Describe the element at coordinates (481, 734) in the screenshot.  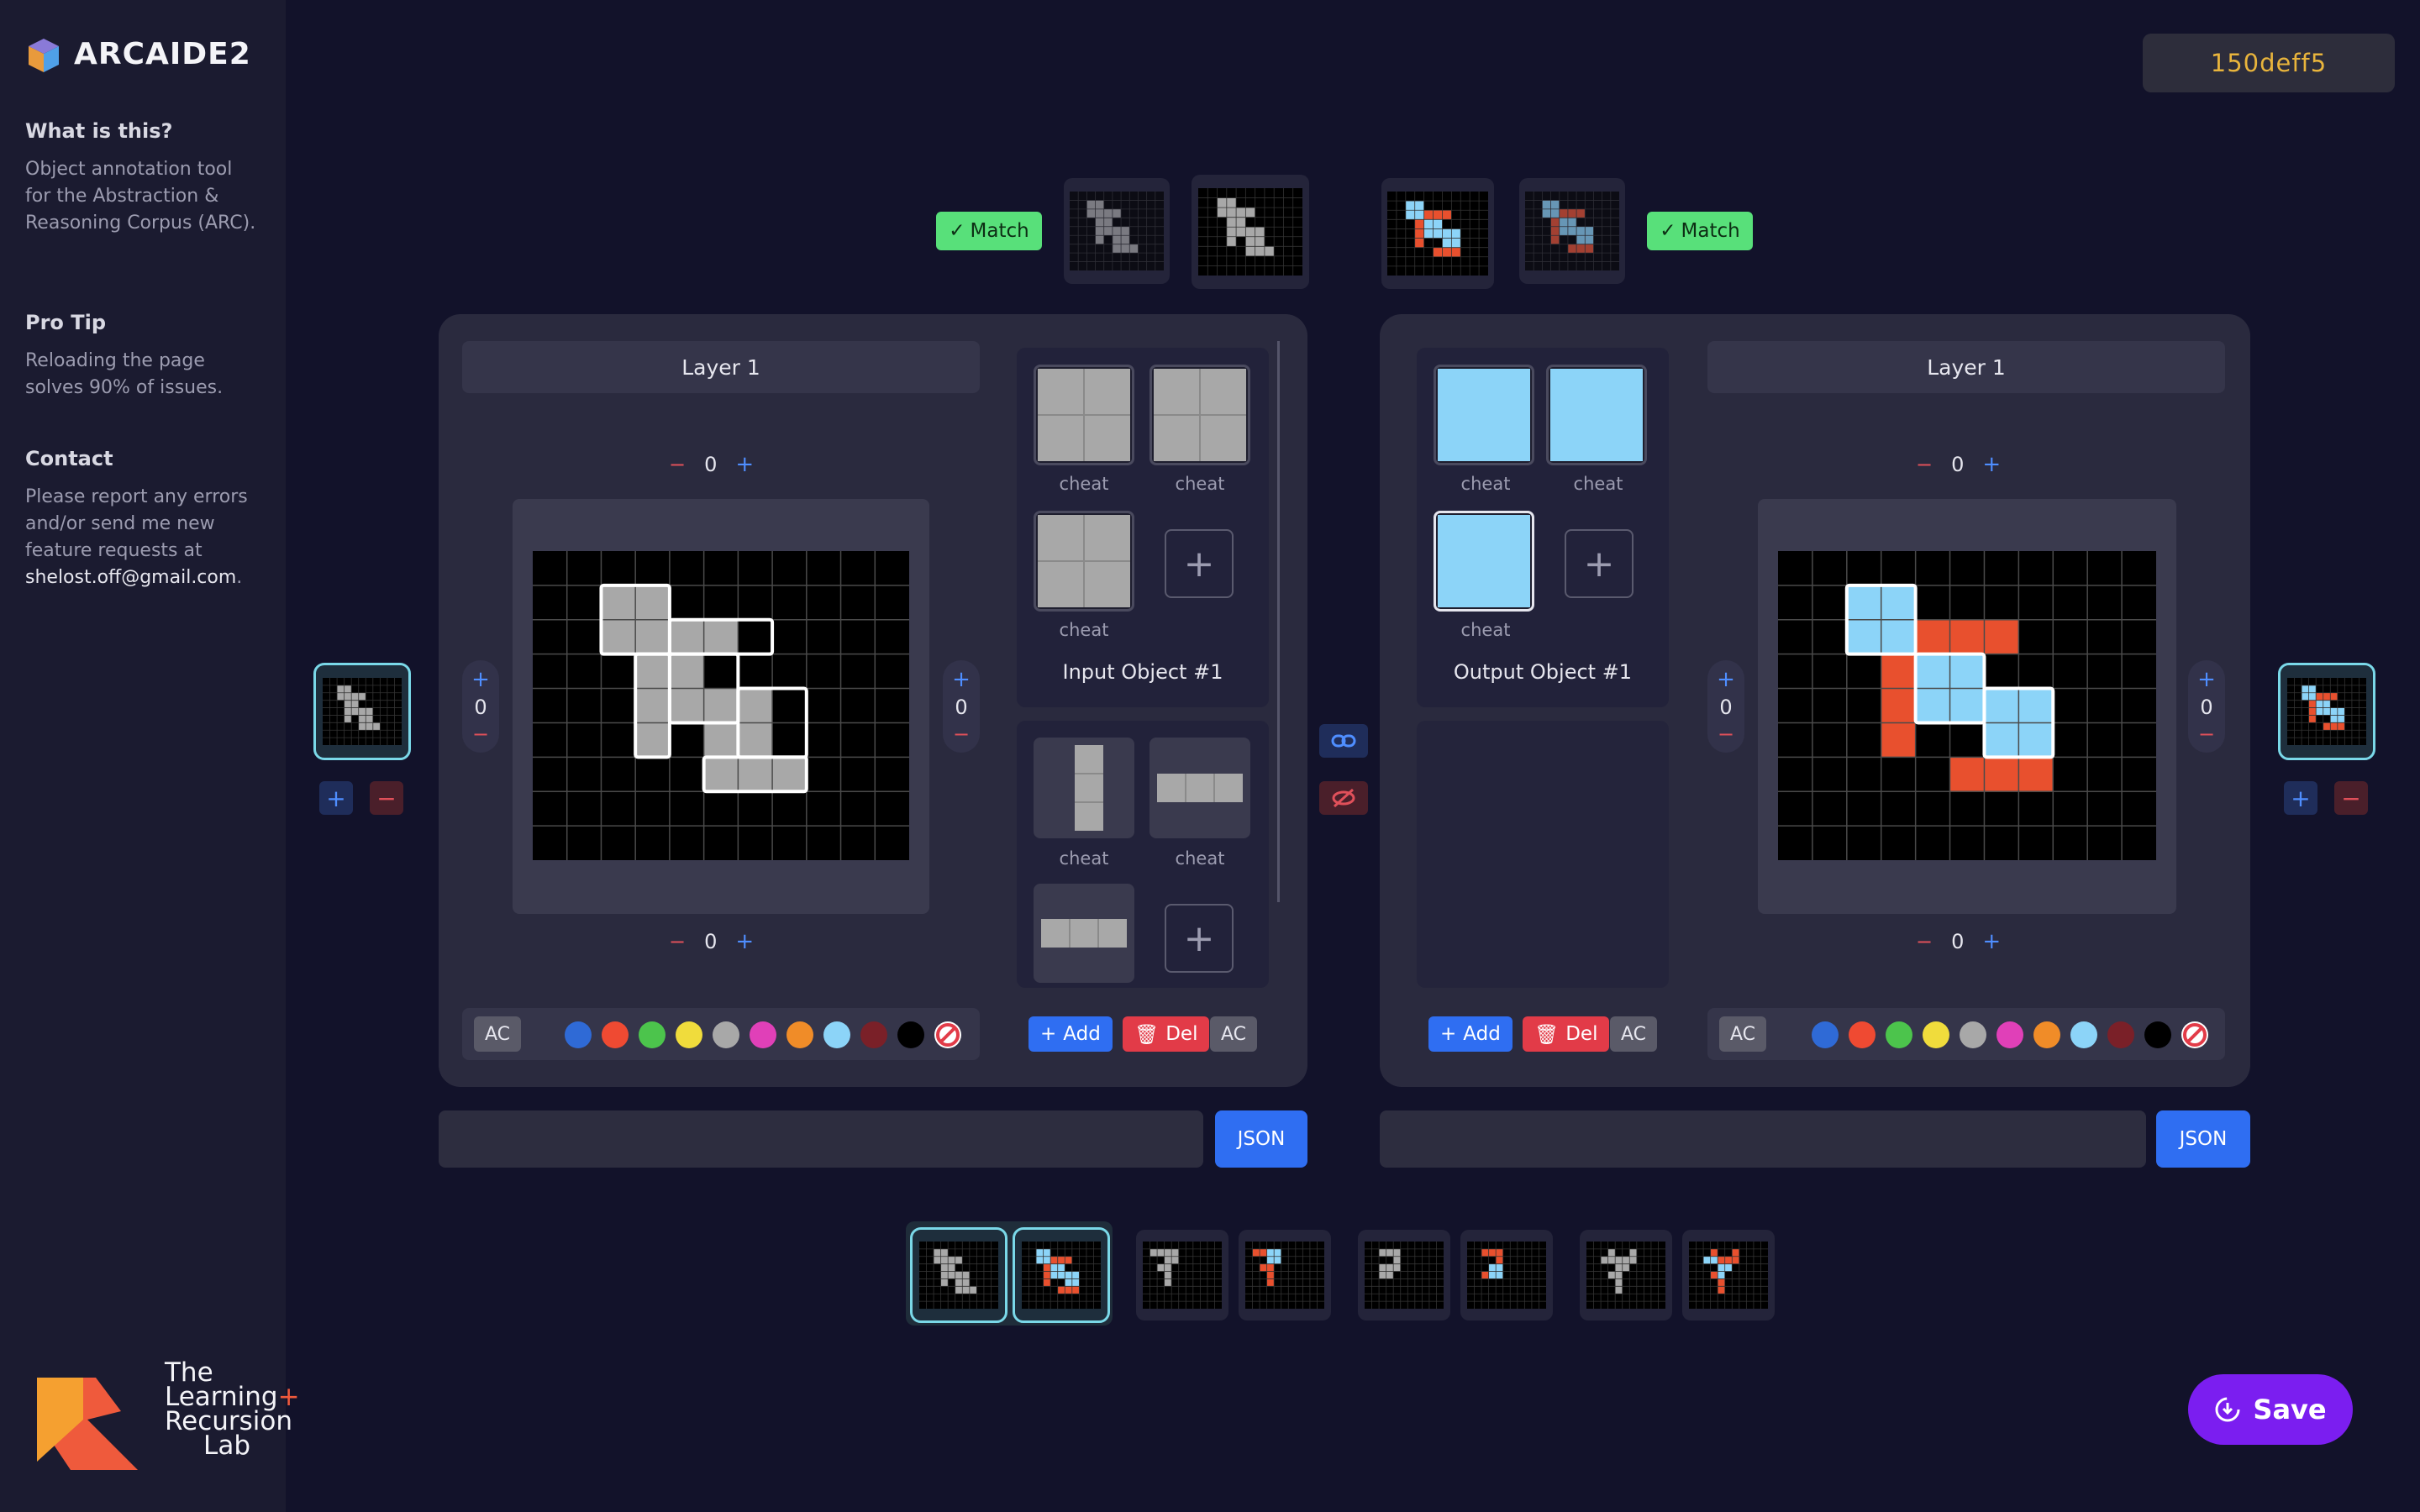
I see `input-left-decrement: −` at that location.